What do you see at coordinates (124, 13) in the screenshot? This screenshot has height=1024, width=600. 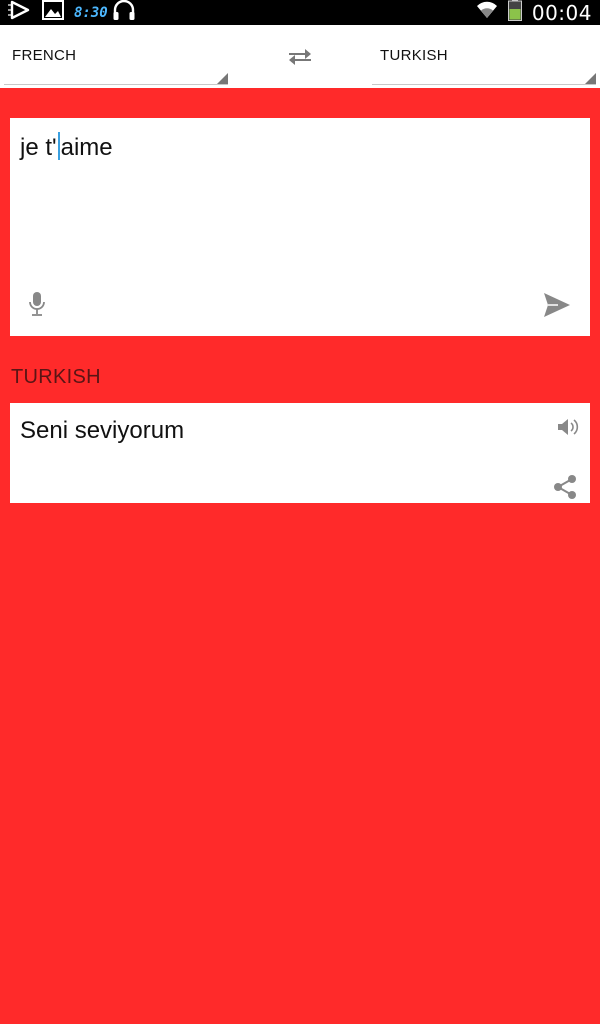 I see `headphones-icon` at bounding box center [124, 13].